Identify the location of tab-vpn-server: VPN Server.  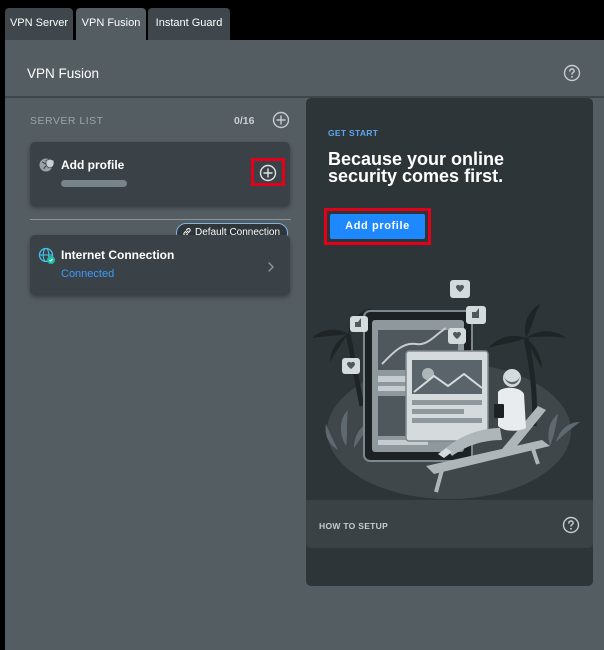
(39, 24).